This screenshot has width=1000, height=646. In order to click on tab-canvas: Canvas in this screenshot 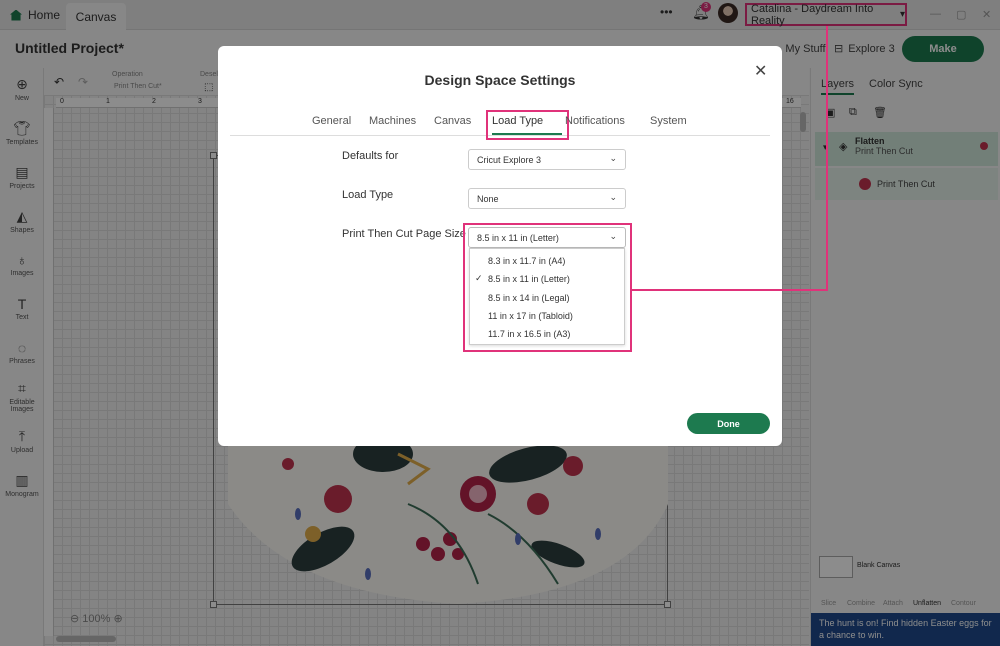, I will do `click(452, 121)`.